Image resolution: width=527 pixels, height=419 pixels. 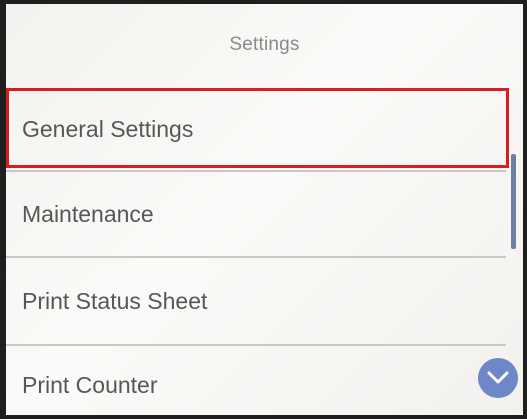 I want to click on scrollbar, so click(x=513, y=201).